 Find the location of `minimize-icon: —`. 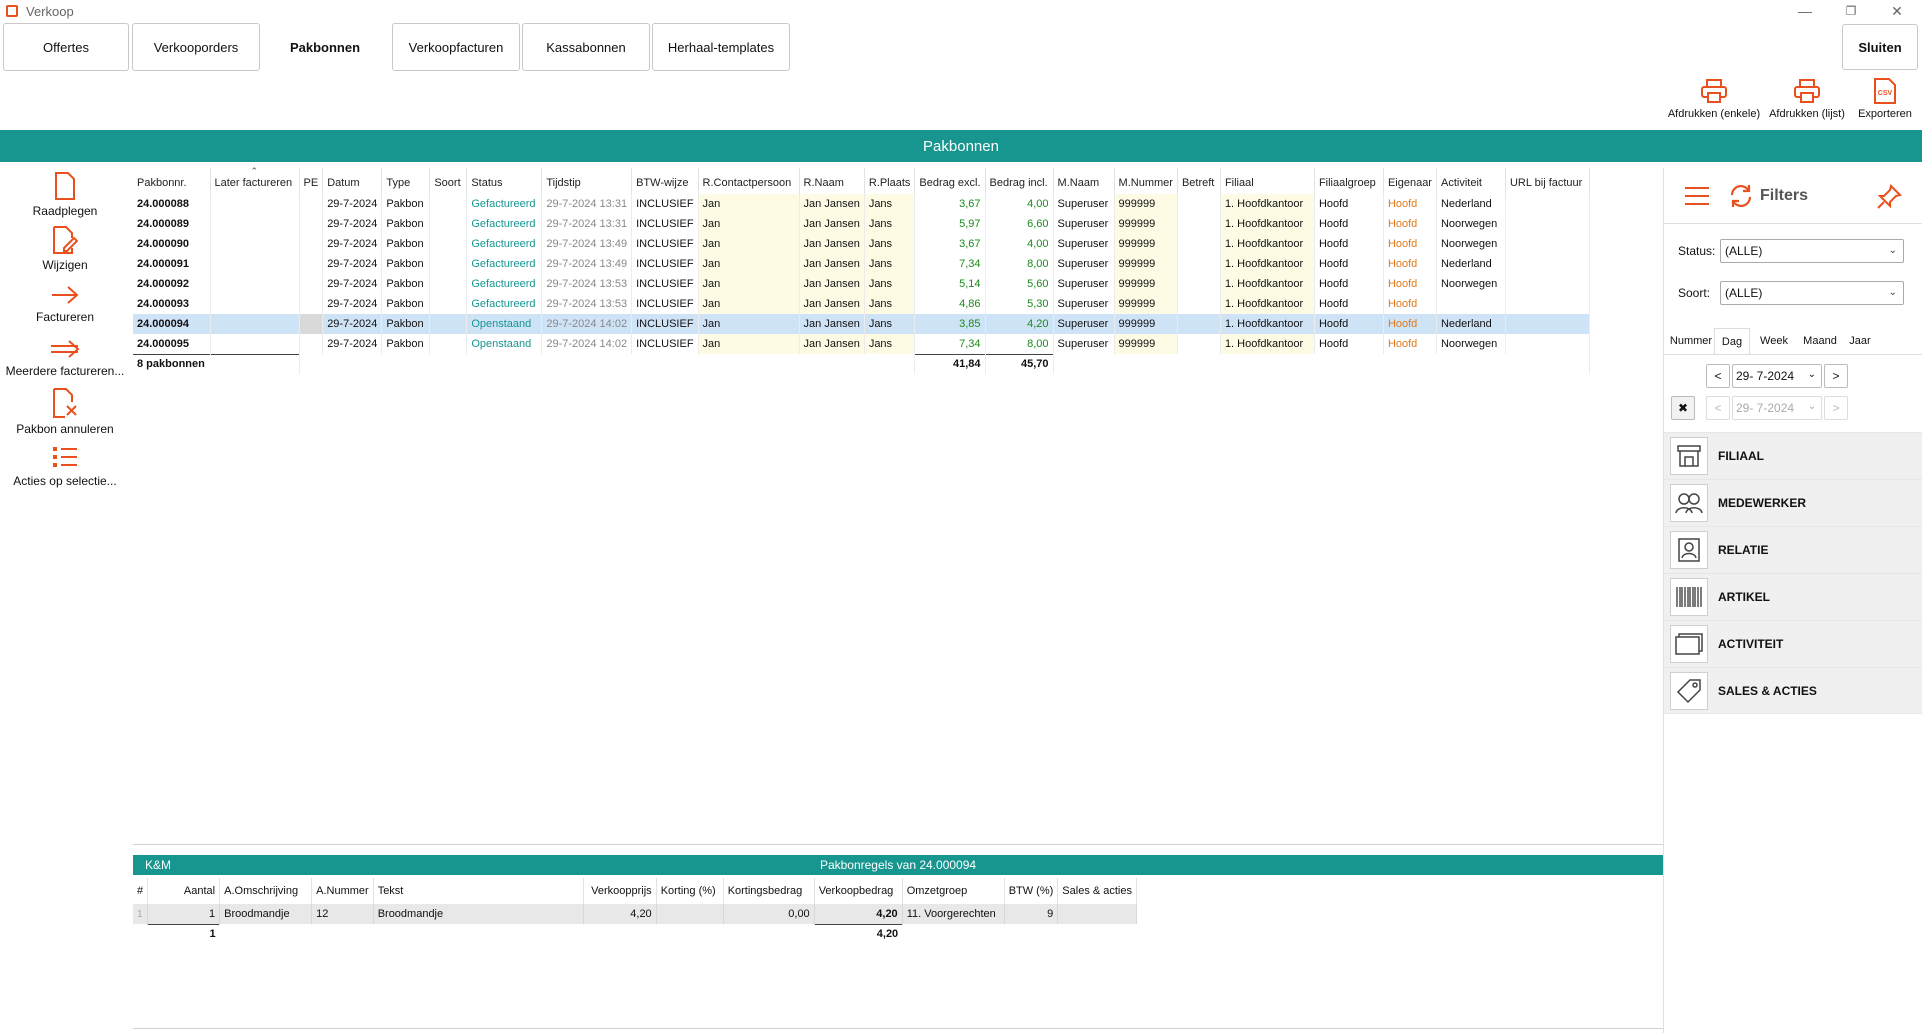

minimize-icon: — is located at coordinates (1805, 11).